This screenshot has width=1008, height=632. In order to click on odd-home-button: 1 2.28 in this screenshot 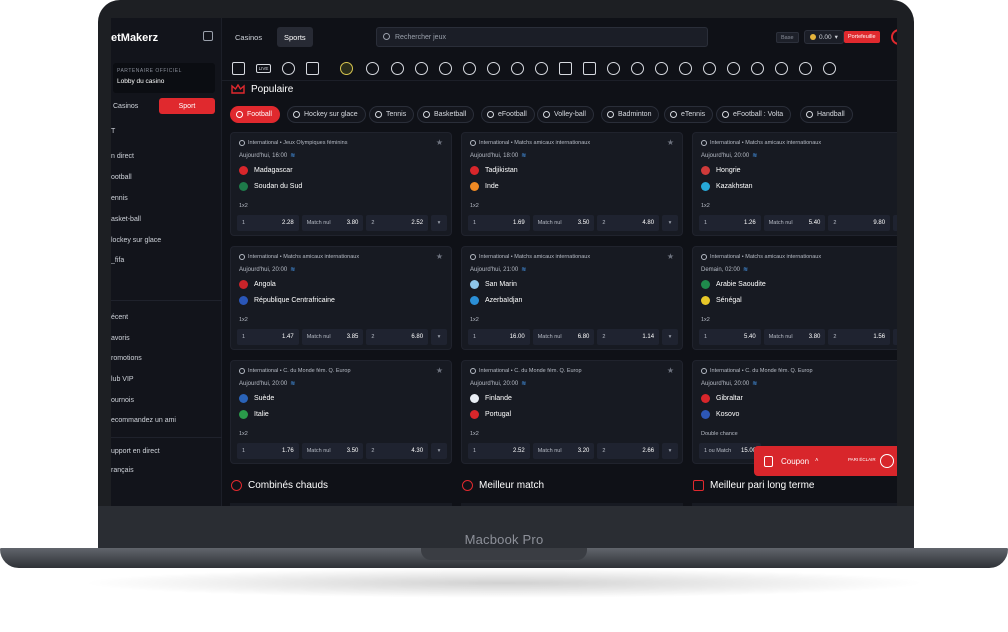, I will do `click(268, 223)`.